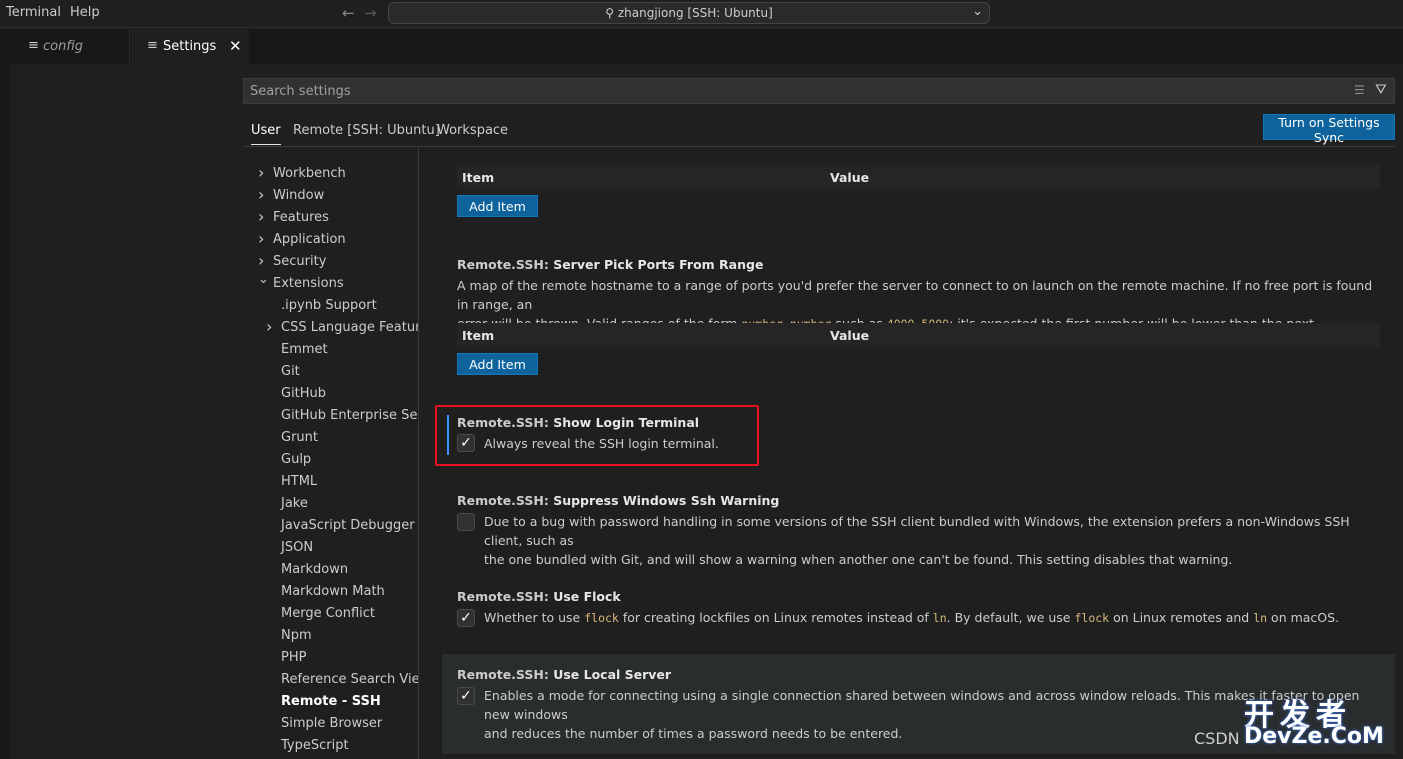 This screenshot has height=759, width=1403. Describe the element at coordinates (330, 305) in the screenshot. I see `toc-item: .ipynb Support` at that location.